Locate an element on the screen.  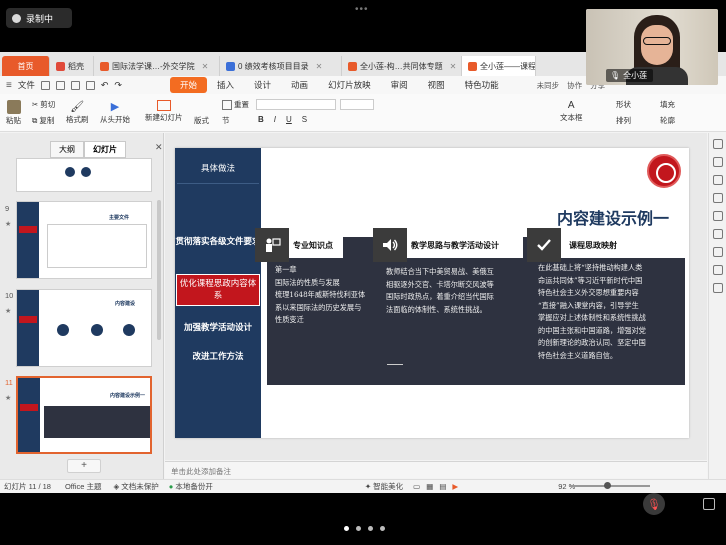
protect-status: 文档未保护 is located at coordinates (140, 486).